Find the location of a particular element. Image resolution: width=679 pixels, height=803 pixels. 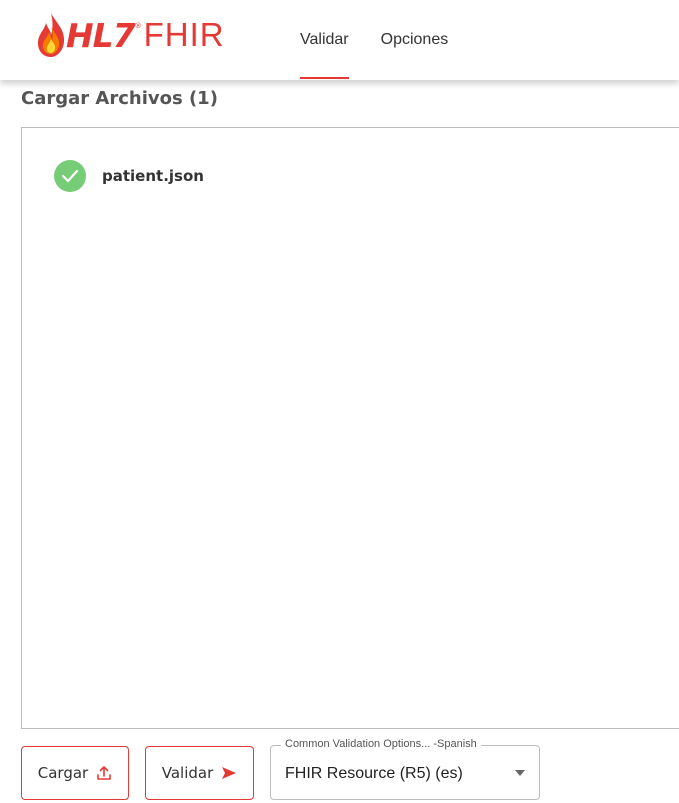

file-name: patient.json is located at coordinates (153, 176).